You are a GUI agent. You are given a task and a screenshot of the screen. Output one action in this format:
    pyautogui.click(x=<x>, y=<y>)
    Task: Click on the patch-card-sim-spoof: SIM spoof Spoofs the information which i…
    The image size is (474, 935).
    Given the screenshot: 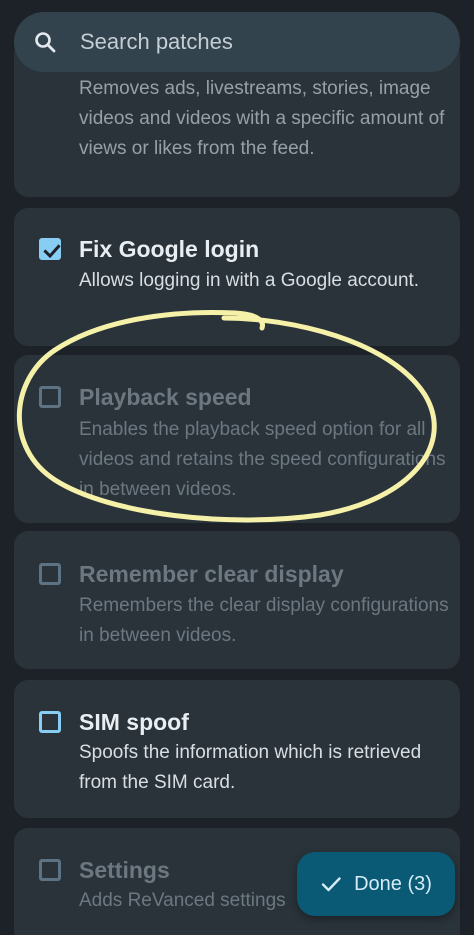 What is the action you would take?
    pyautogui.click(x=237, y=749)
    